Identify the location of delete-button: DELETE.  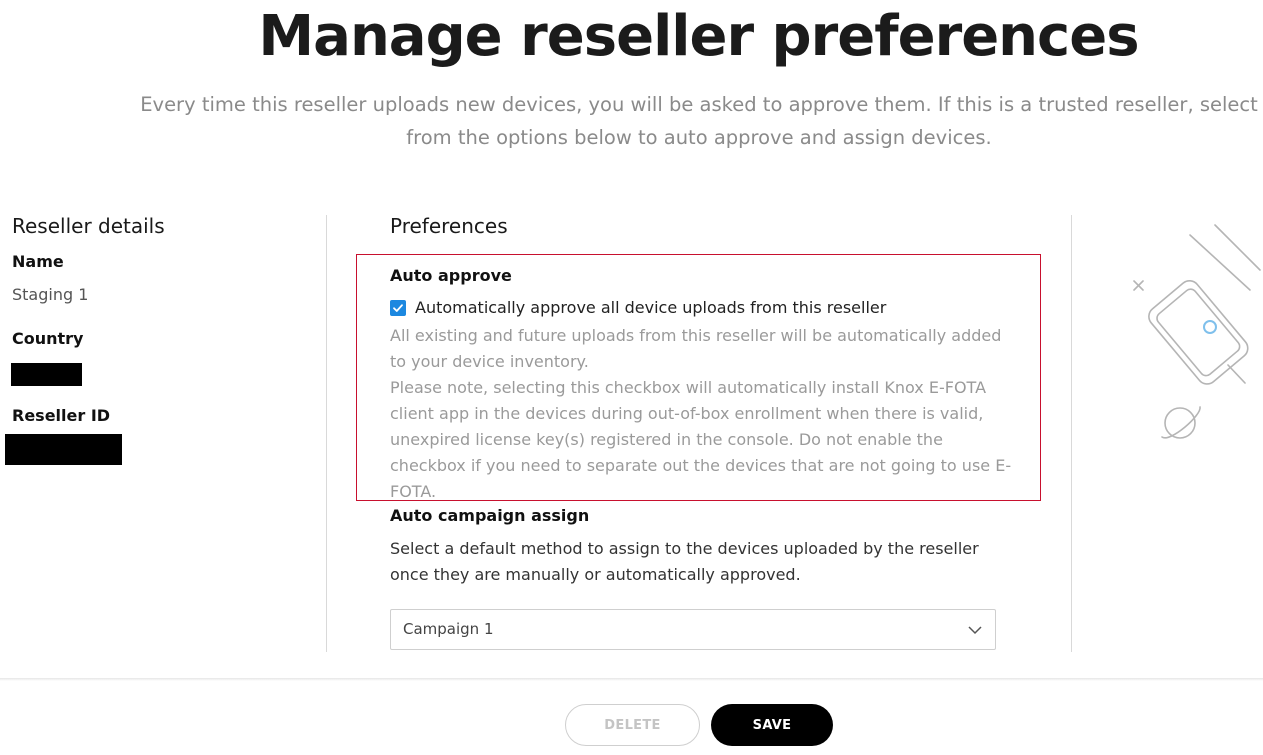
(632, 725).